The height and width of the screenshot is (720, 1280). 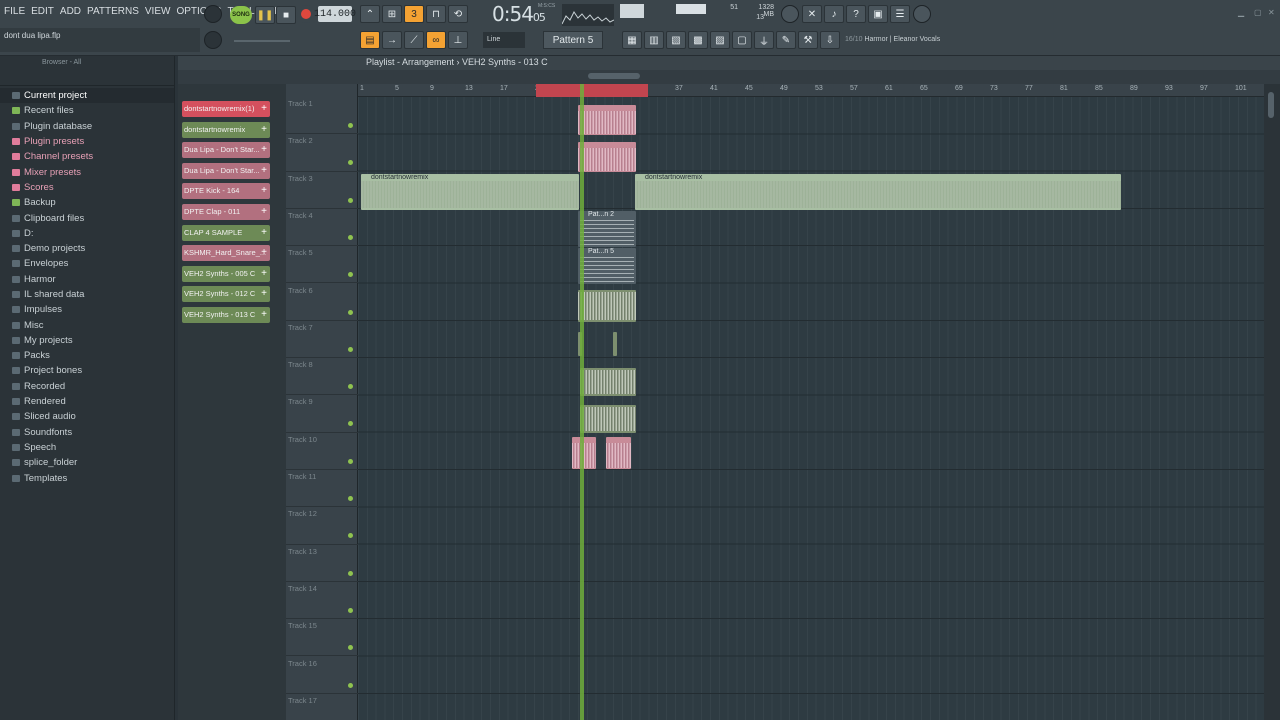 I want to click on browser-item: Plugin database, so click(x=87, y=126).